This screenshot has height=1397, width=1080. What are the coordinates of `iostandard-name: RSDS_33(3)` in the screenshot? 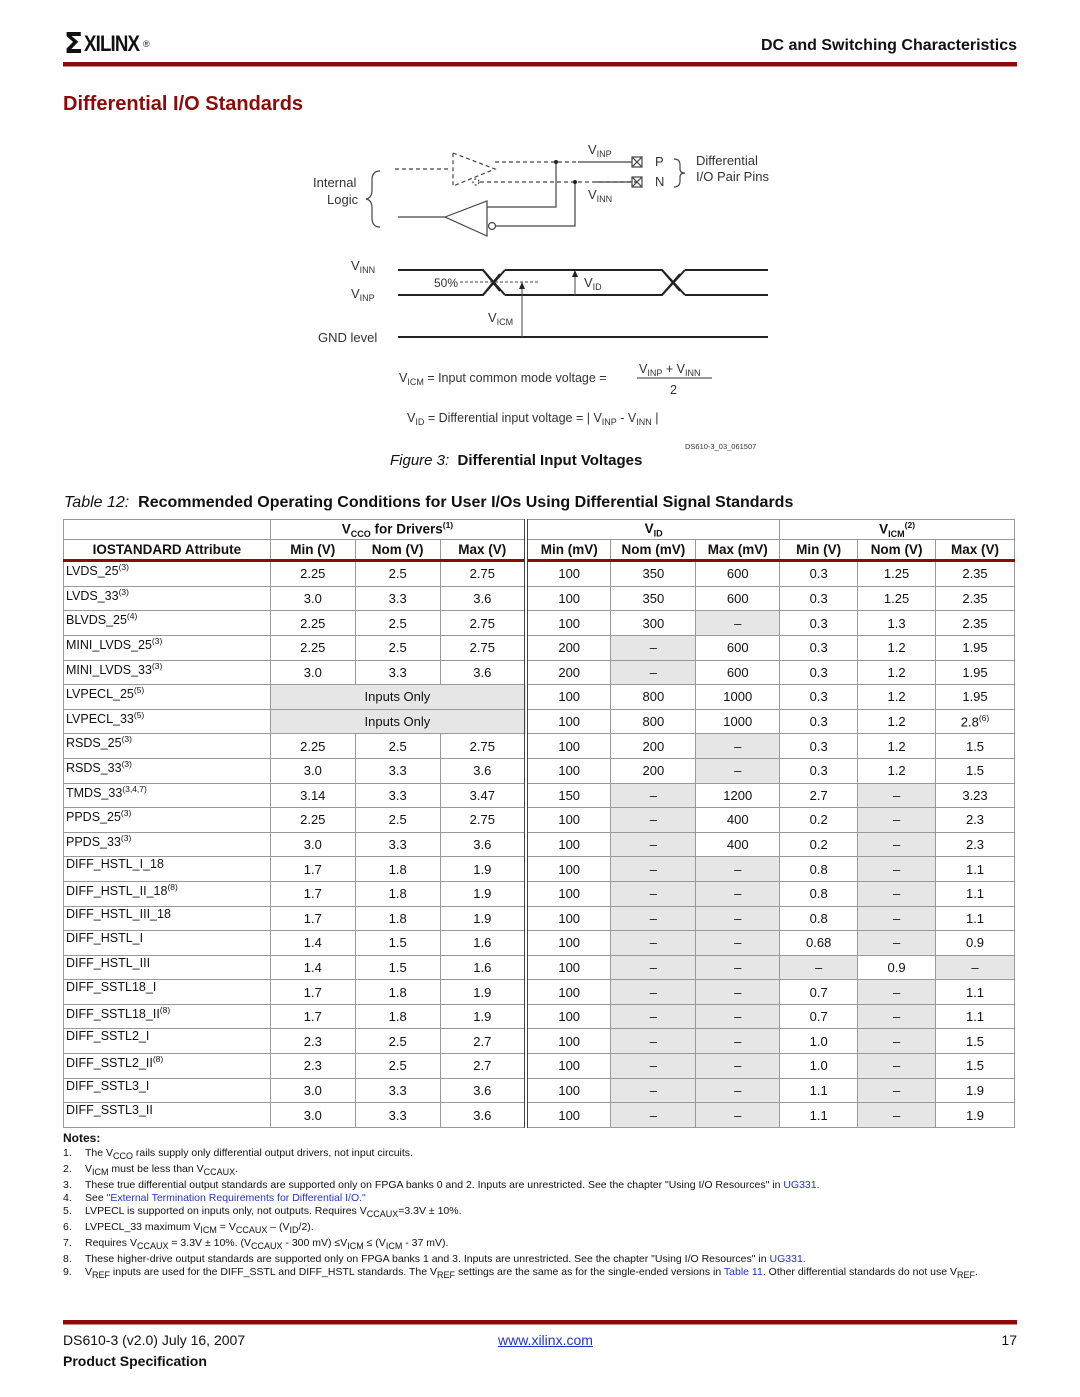 It's located at (167, 770).